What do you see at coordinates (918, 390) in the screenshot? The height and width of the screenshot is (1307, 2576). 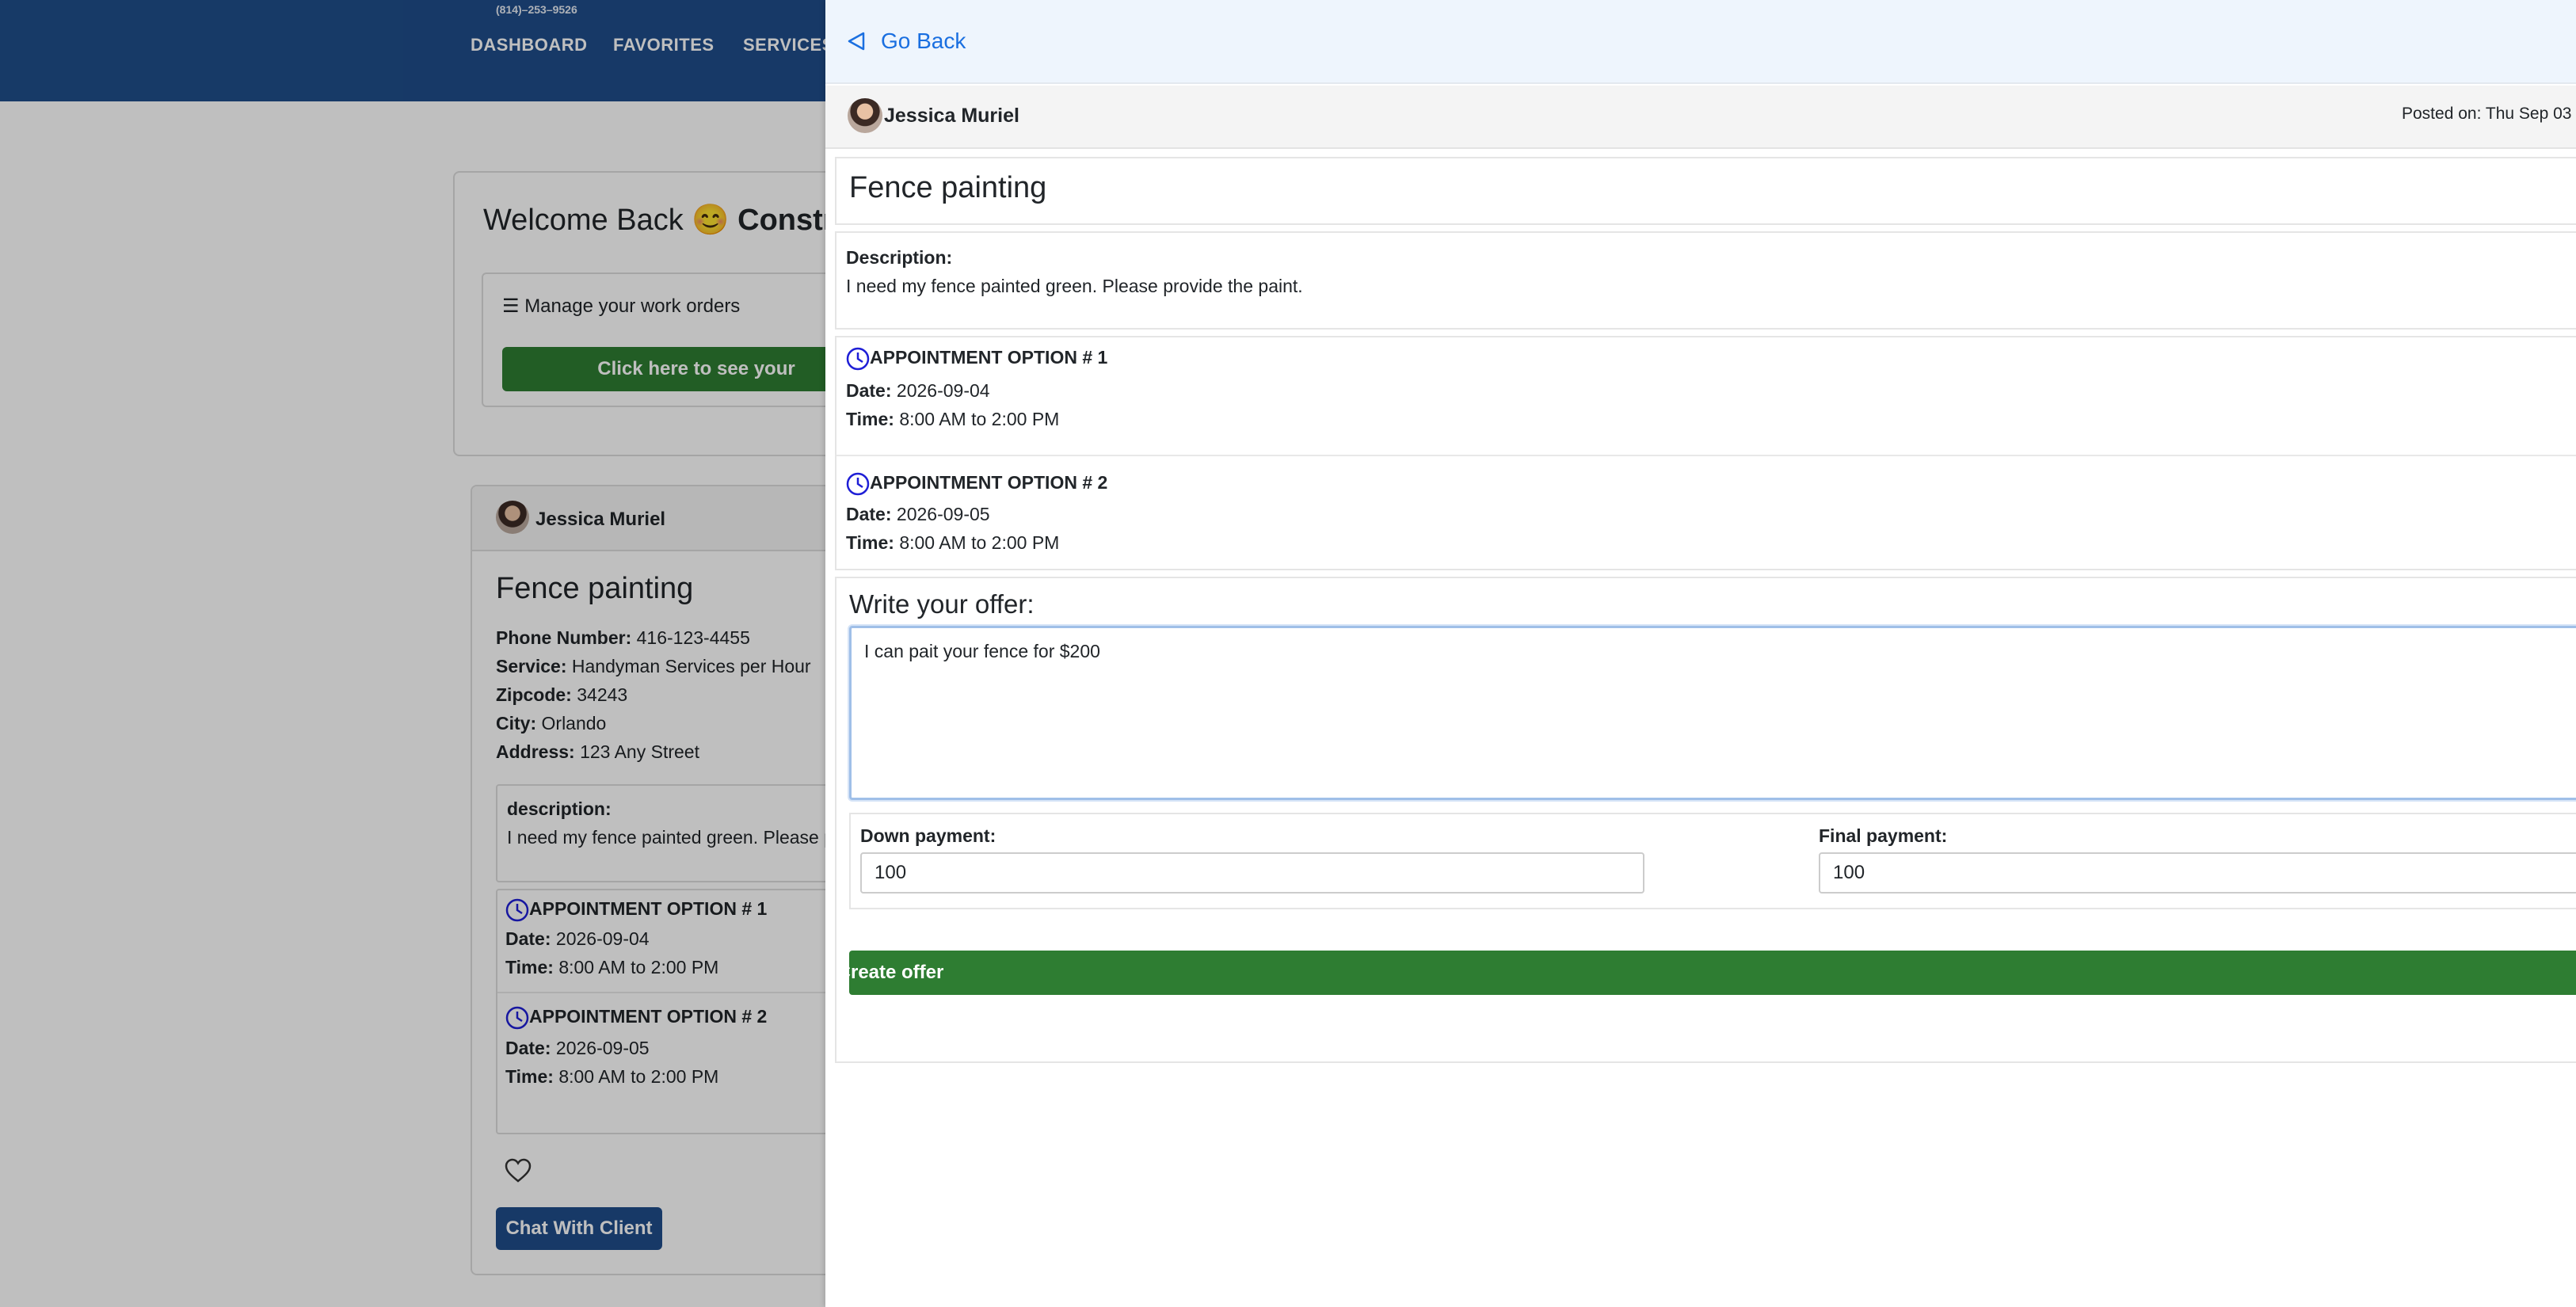 I see `appointment-1-date: Date: 2026-09-04` at bounding box center [918, 390].